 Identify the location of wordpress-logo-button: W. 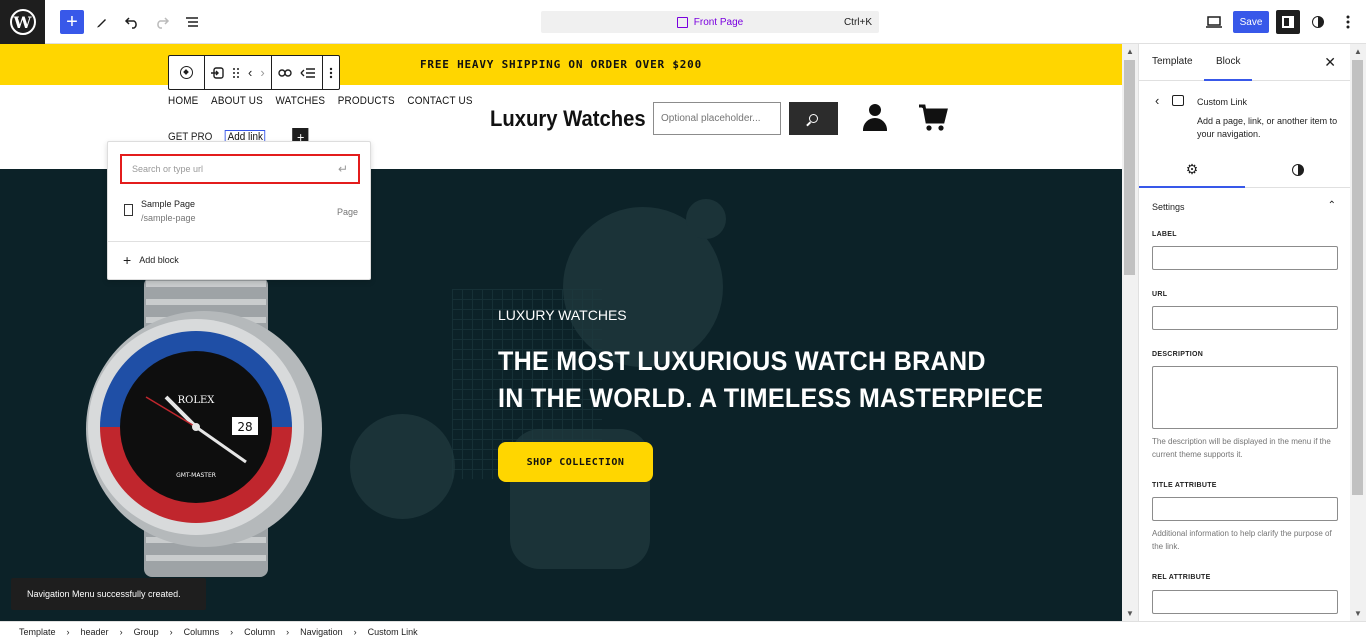
(22, 22).